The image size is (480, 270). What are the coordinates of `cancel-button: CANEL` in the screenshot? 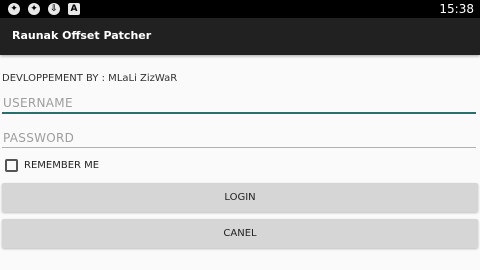 It's located at (240, 233).